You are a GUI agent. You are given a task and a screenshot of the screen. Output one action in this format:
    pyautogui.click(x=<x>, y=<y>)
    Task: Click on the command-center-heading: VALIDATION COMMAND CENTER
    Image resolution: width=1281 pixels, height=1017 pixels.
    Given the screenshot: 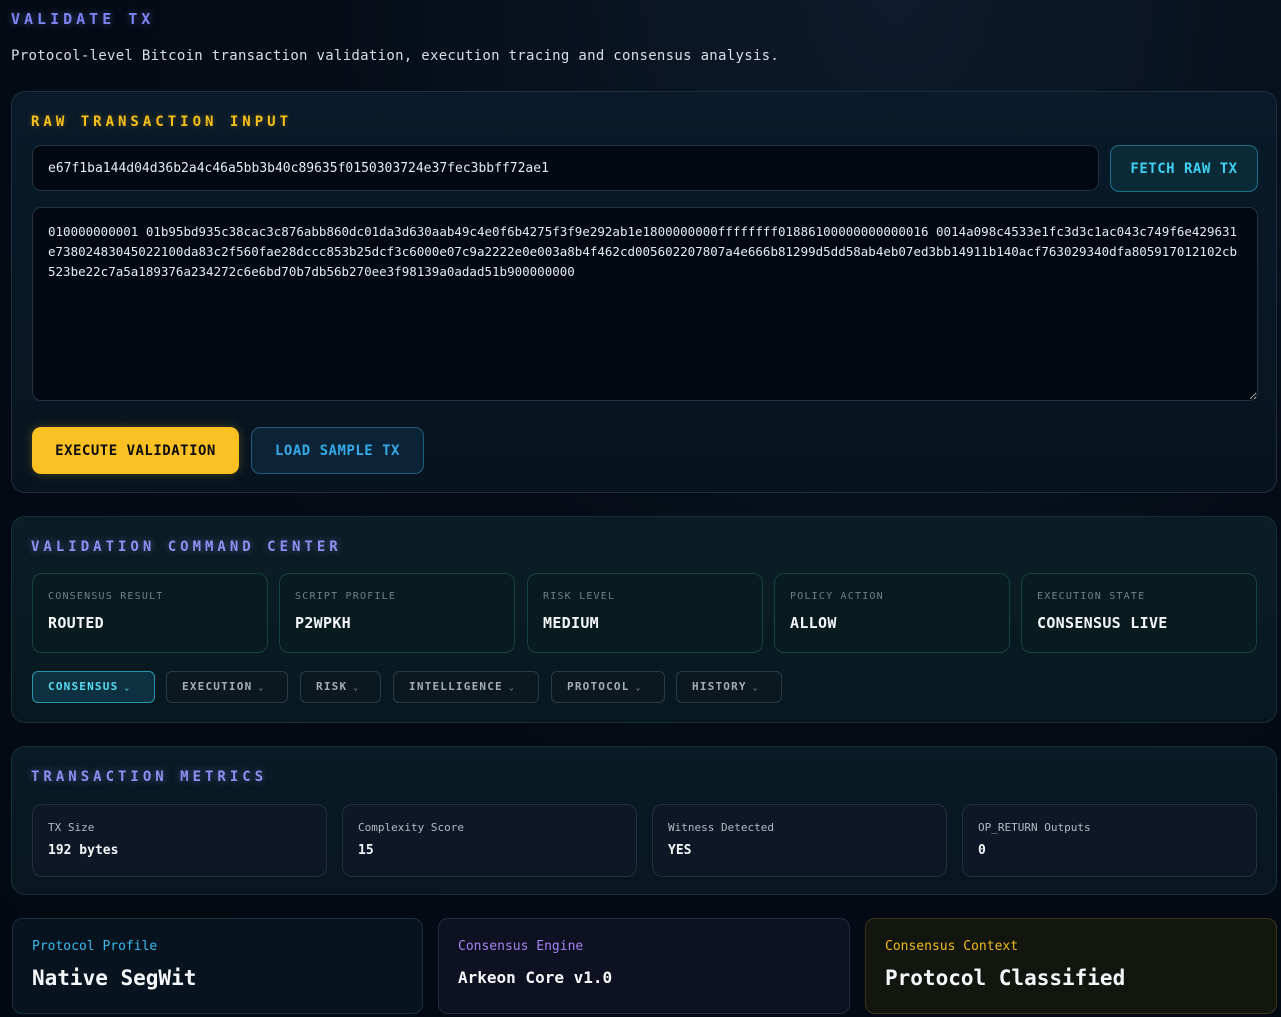 What is the action you would take?
    pyautogui.click(x=186, y=547)
    